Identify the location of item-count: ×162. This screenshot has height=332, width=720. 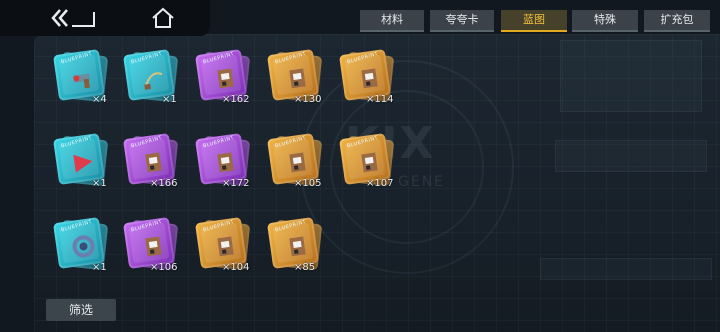
(236, 99).